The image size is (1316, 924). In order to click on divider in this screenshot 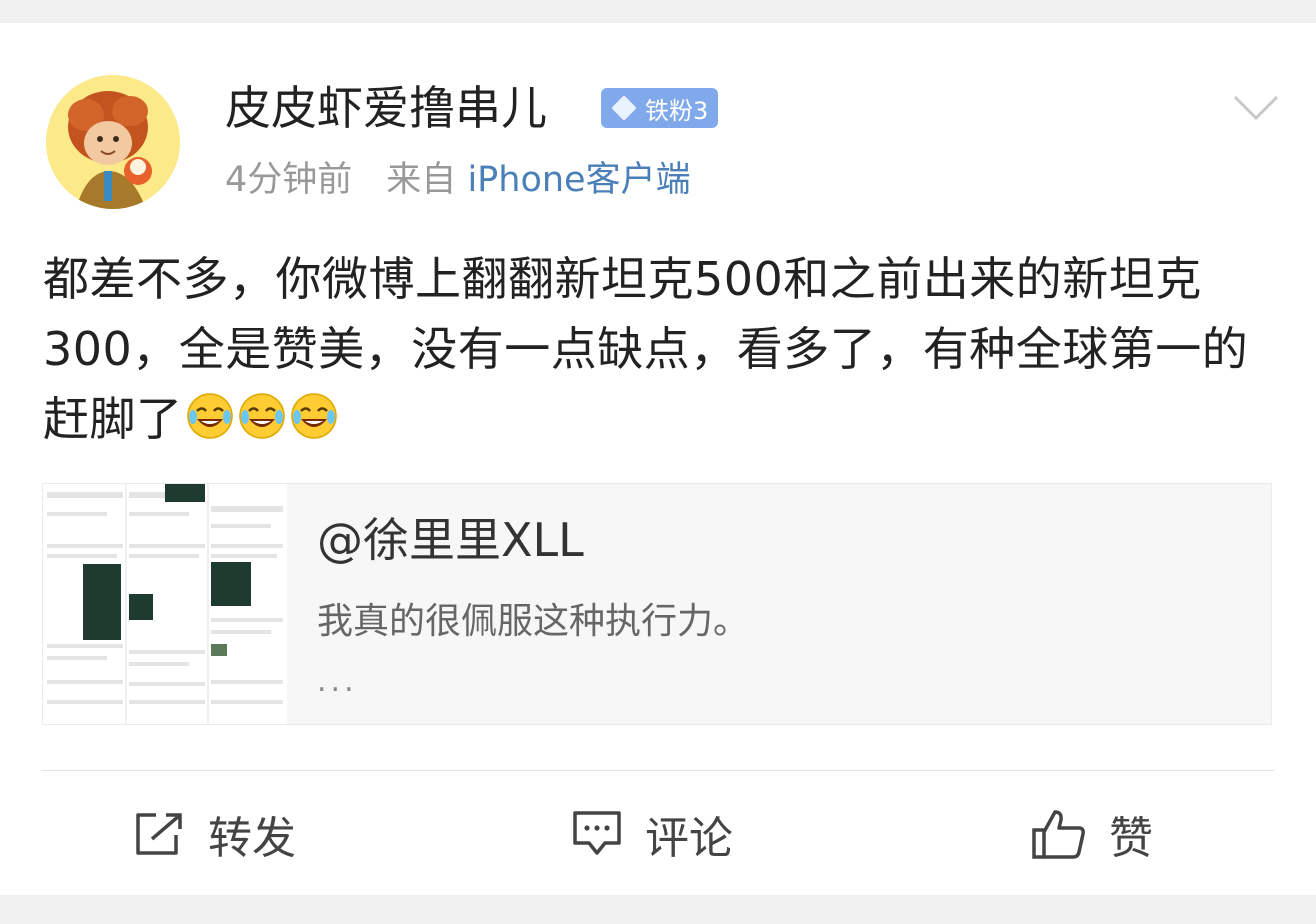, I will do `click(657, 770)`.